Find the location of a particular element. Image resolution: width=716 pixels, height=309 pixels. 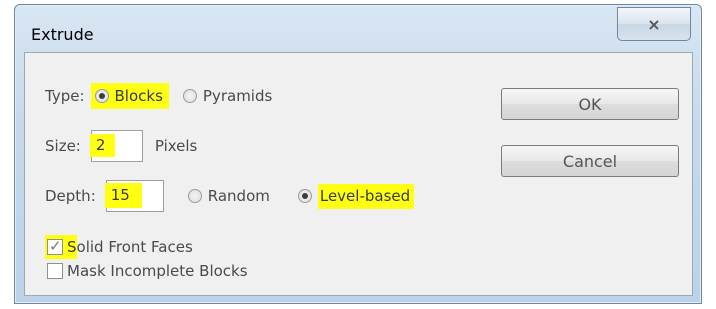

type-radio-pyramids: Pyramids is located at coordinates (227, 96).